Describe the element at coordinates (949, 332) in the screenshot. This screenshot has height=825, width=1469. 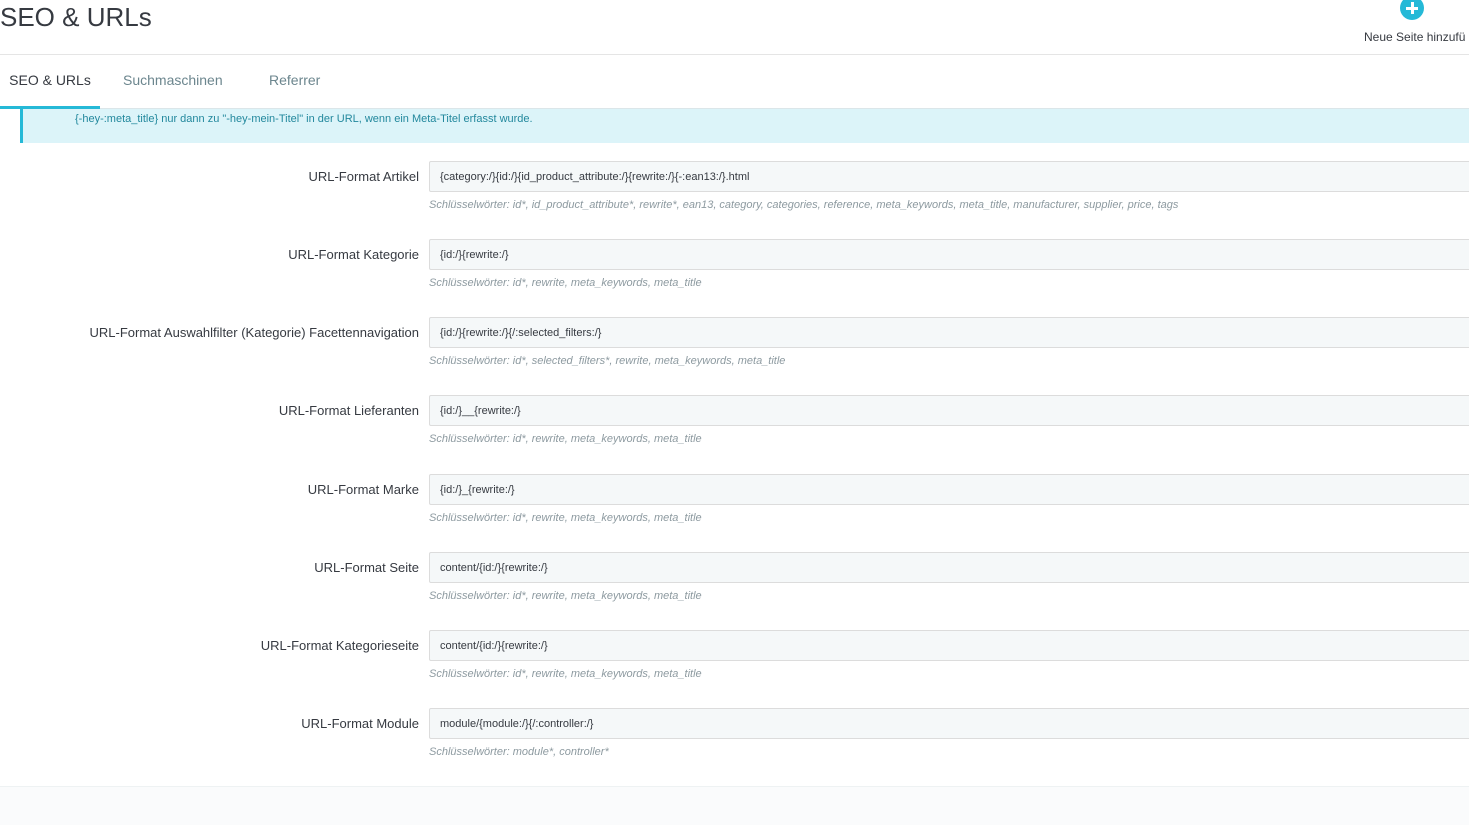
I see `url-format-auswahlfilter-input` at that location.